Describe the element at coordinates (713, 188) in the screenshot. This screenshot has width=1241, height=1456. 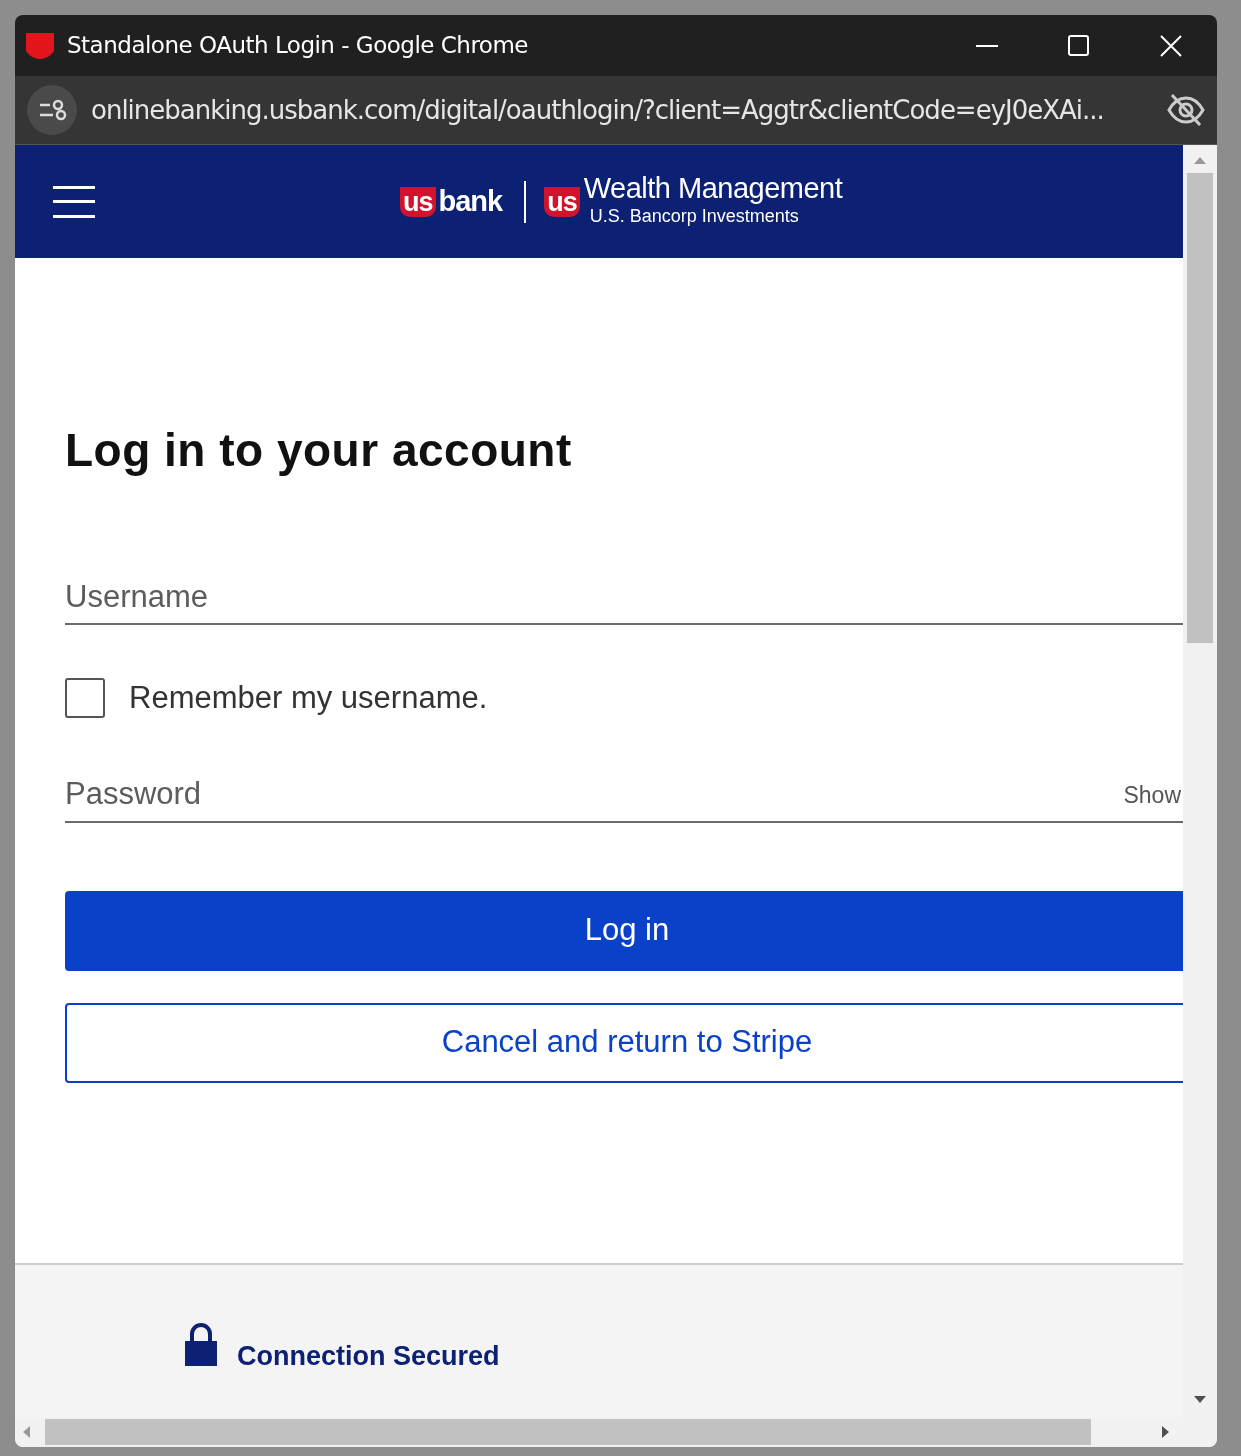
I see `brand-name: Wealth Management` at that location.